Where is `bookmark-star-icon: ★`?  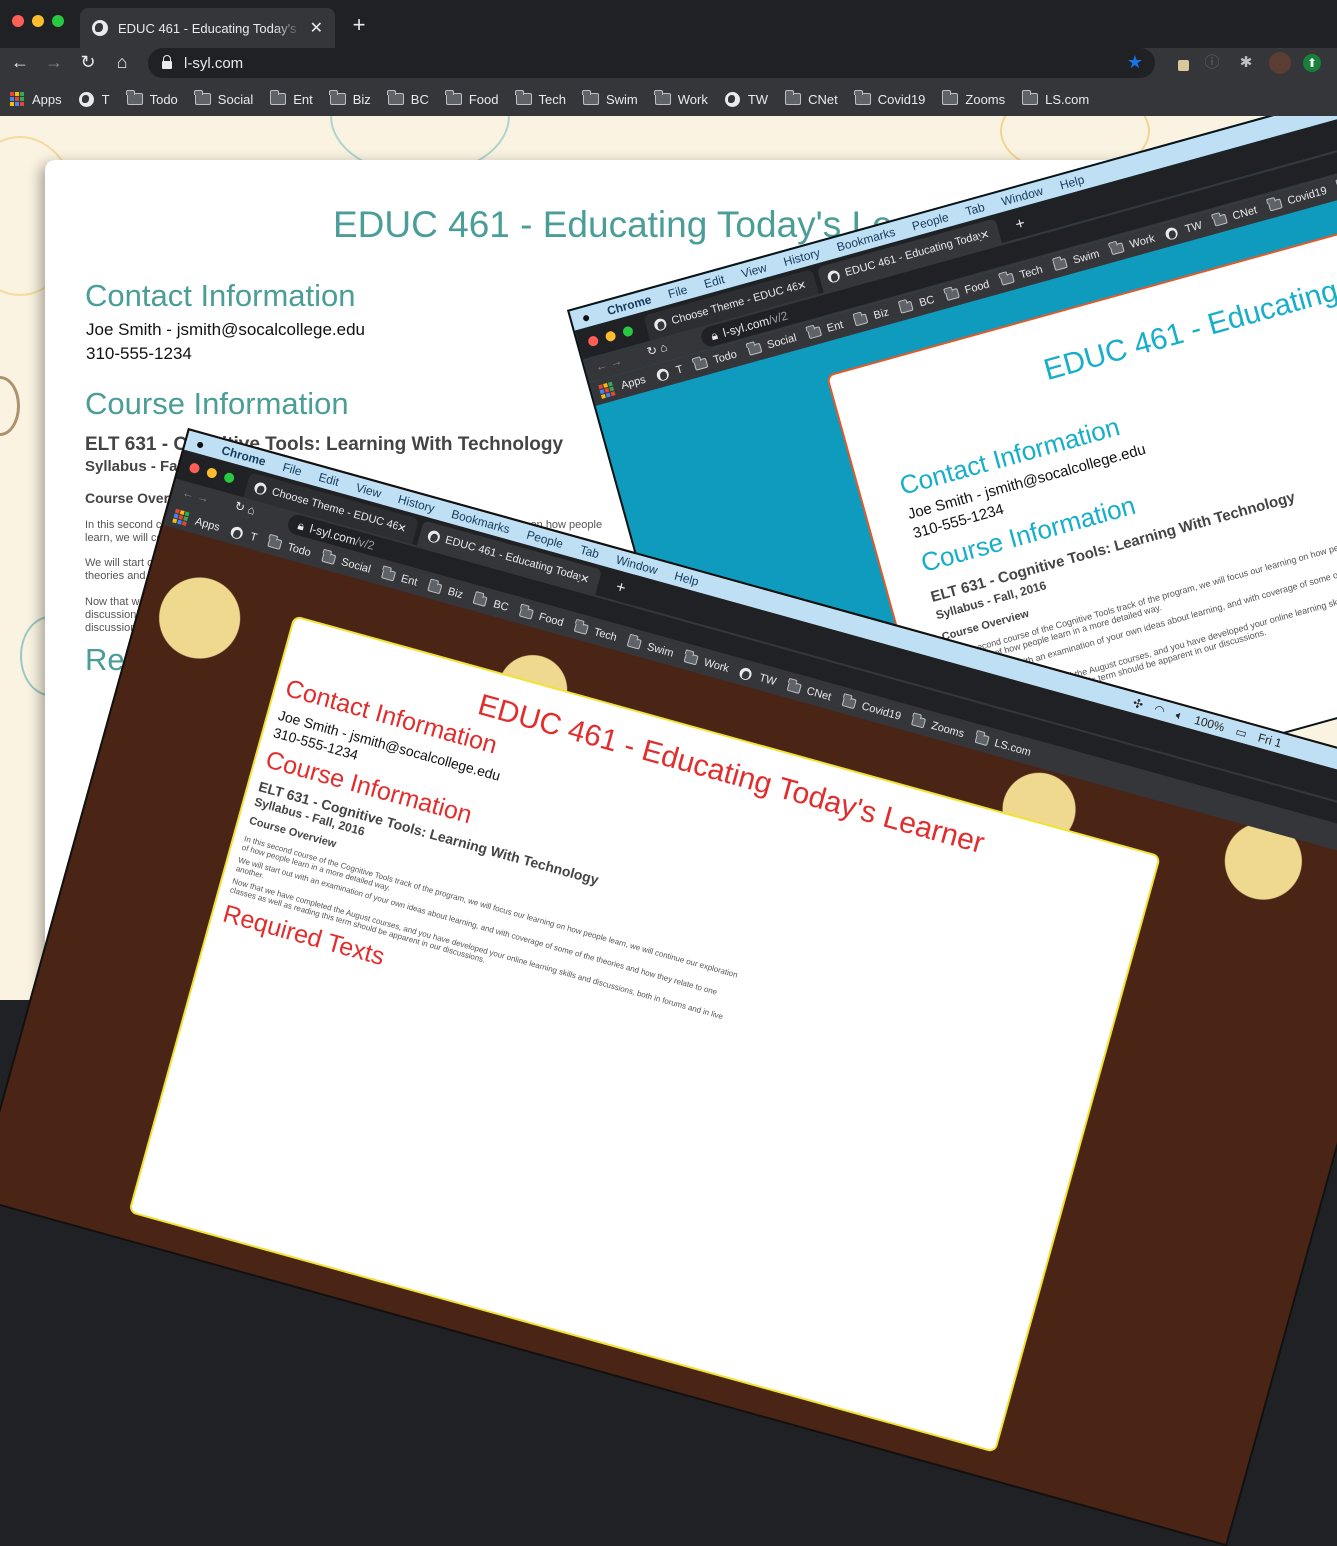
bookmark-star-icon: ★ is located at coordinates (1135, 62).